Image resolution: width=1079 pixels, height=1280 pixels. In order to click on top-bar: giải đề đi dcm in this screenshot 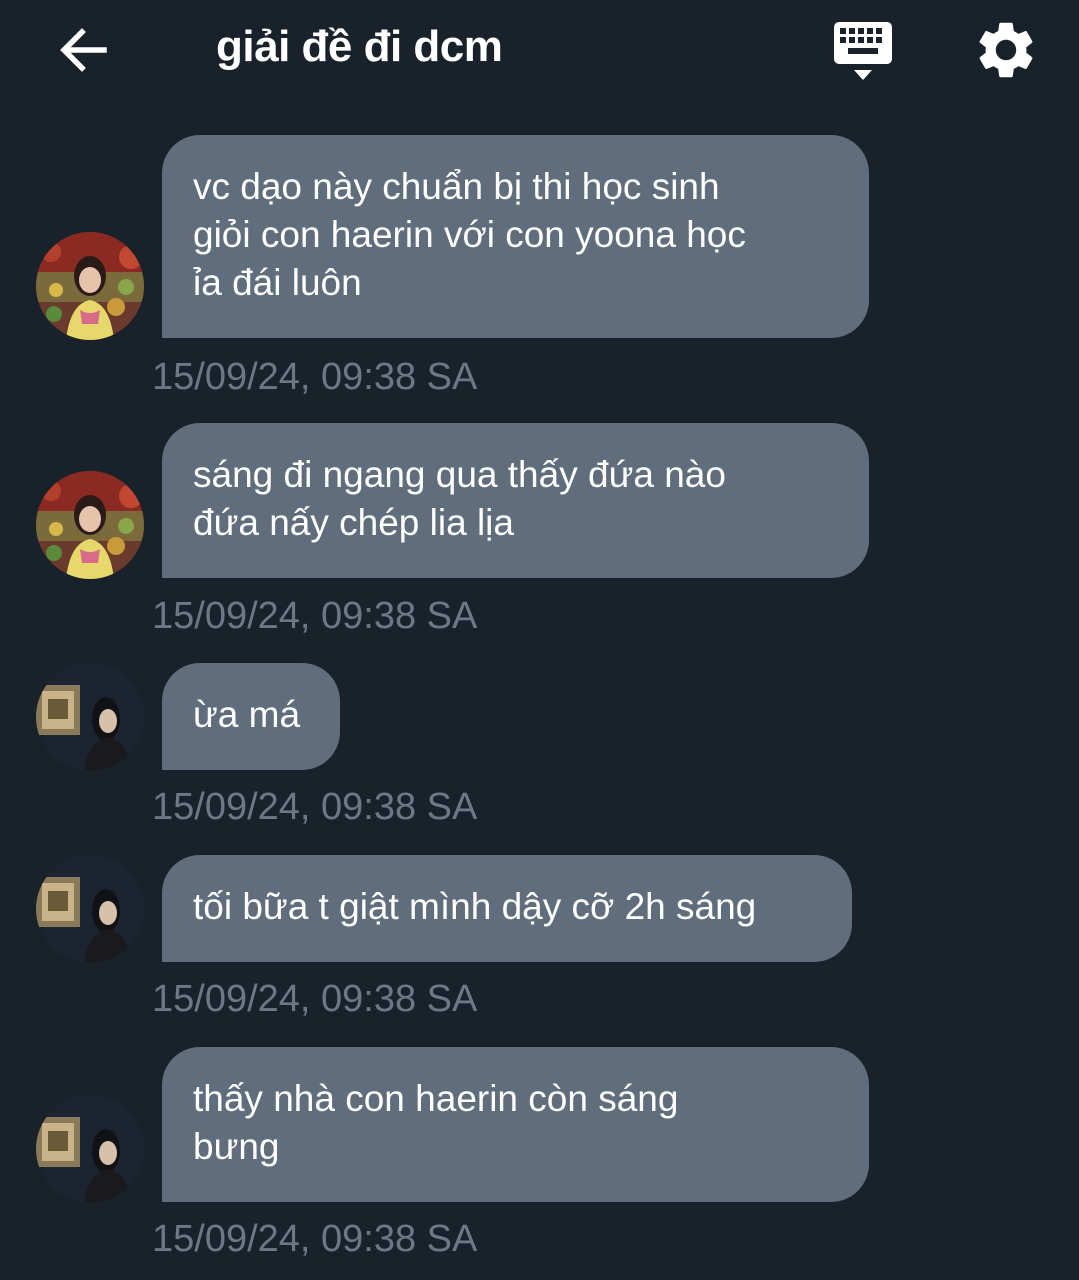, I will do `click(539, 50)`.